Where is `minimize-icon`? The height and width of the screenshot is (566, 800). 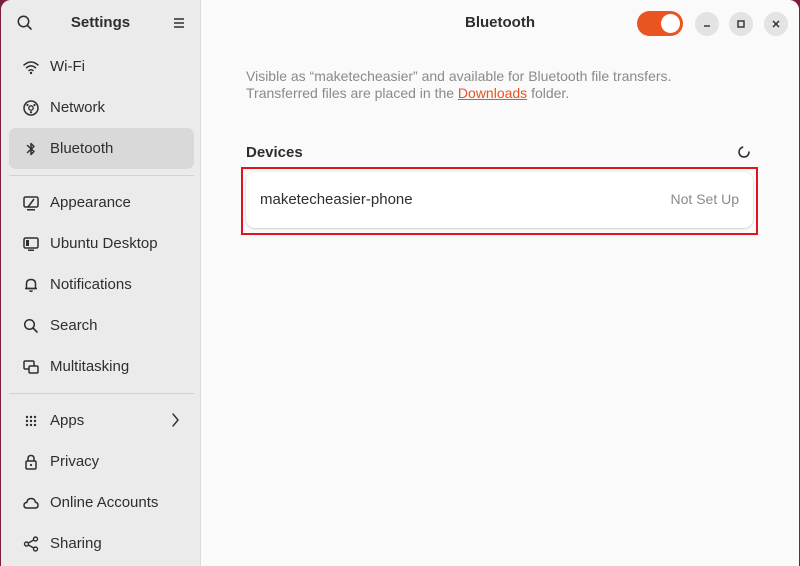
minimize-icon is located at coordinates (707, 26).